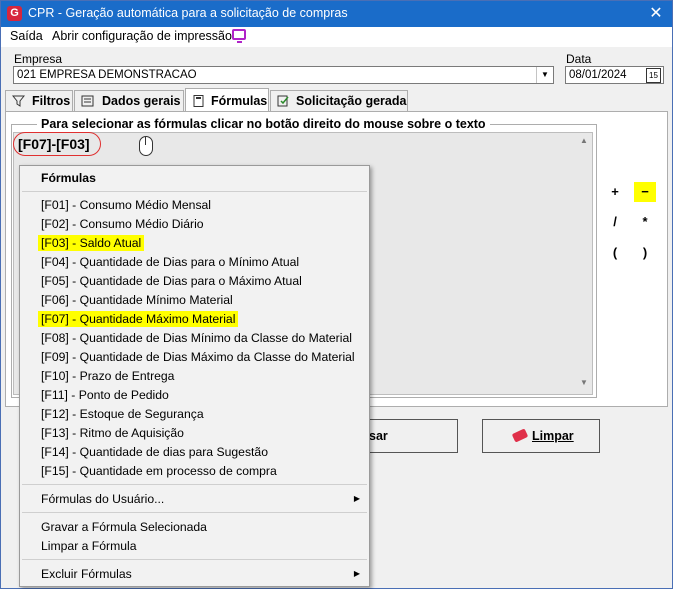 This screenshot has height=589, width=673. I want to click on plus-button: +, so click(615, 192).